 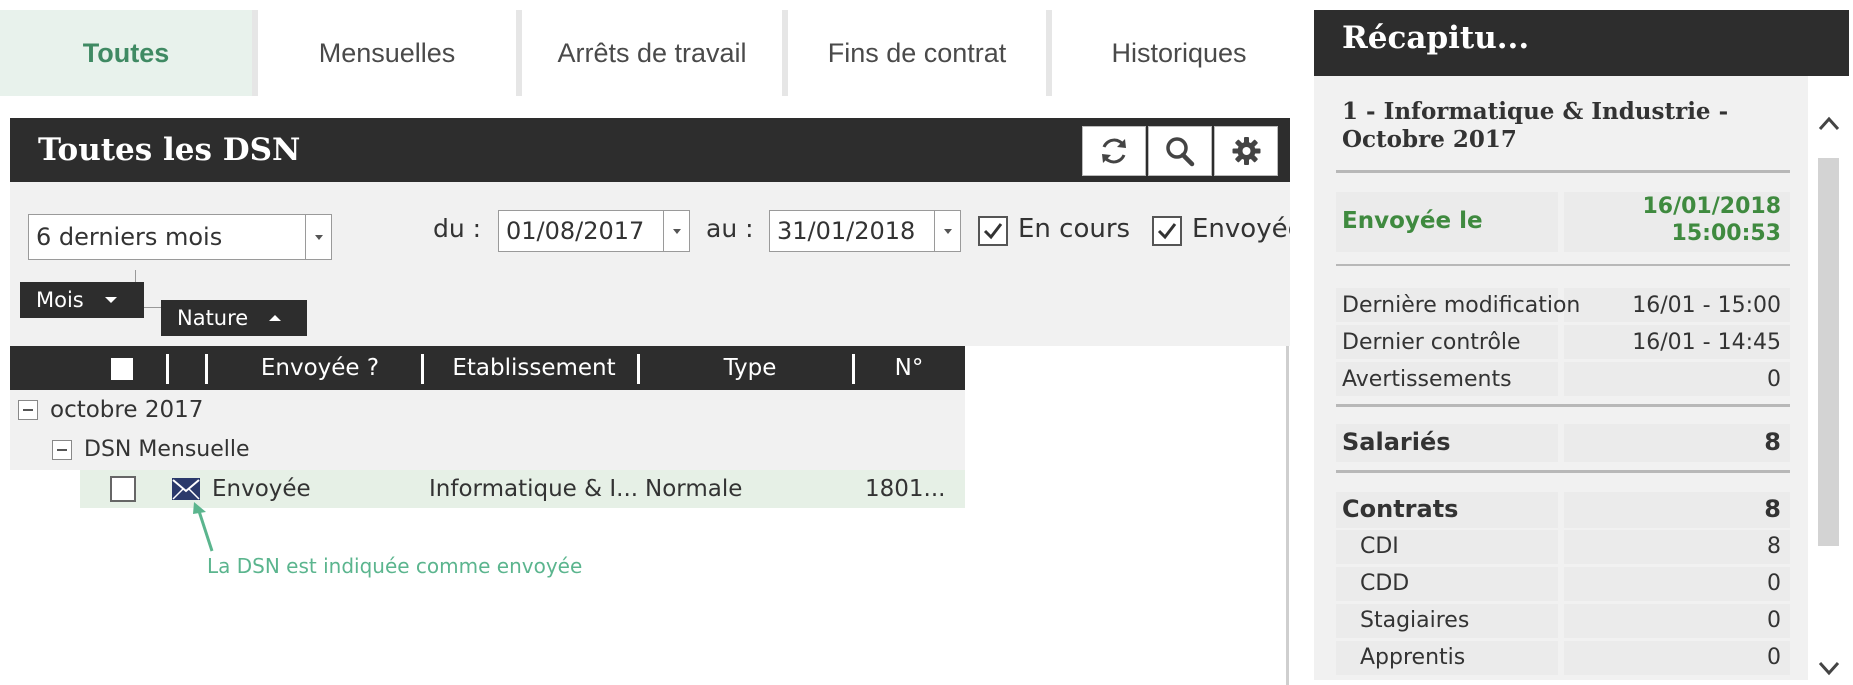 I want to click on panel-title: Toutes les DSN, so click(x=169, y=150).